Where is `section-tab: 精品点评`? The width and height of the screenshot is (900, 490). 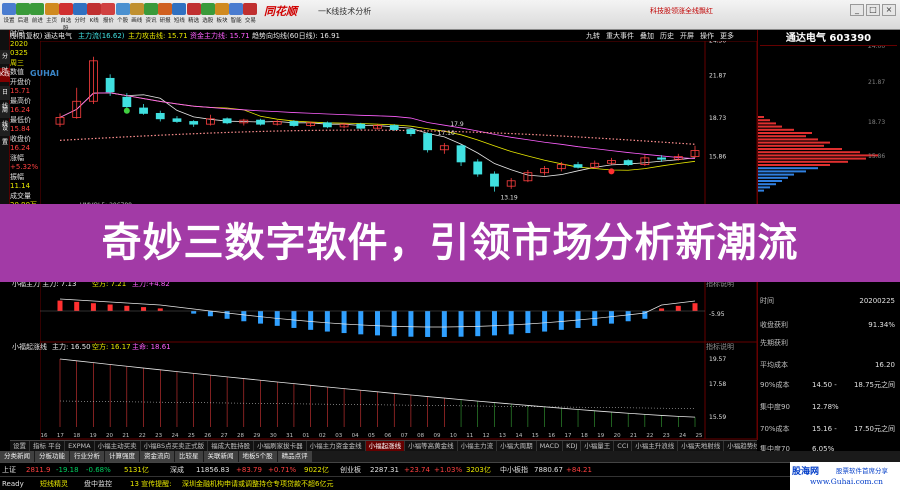 section-tab: 精品点评 is located at coordinates (294, 456).